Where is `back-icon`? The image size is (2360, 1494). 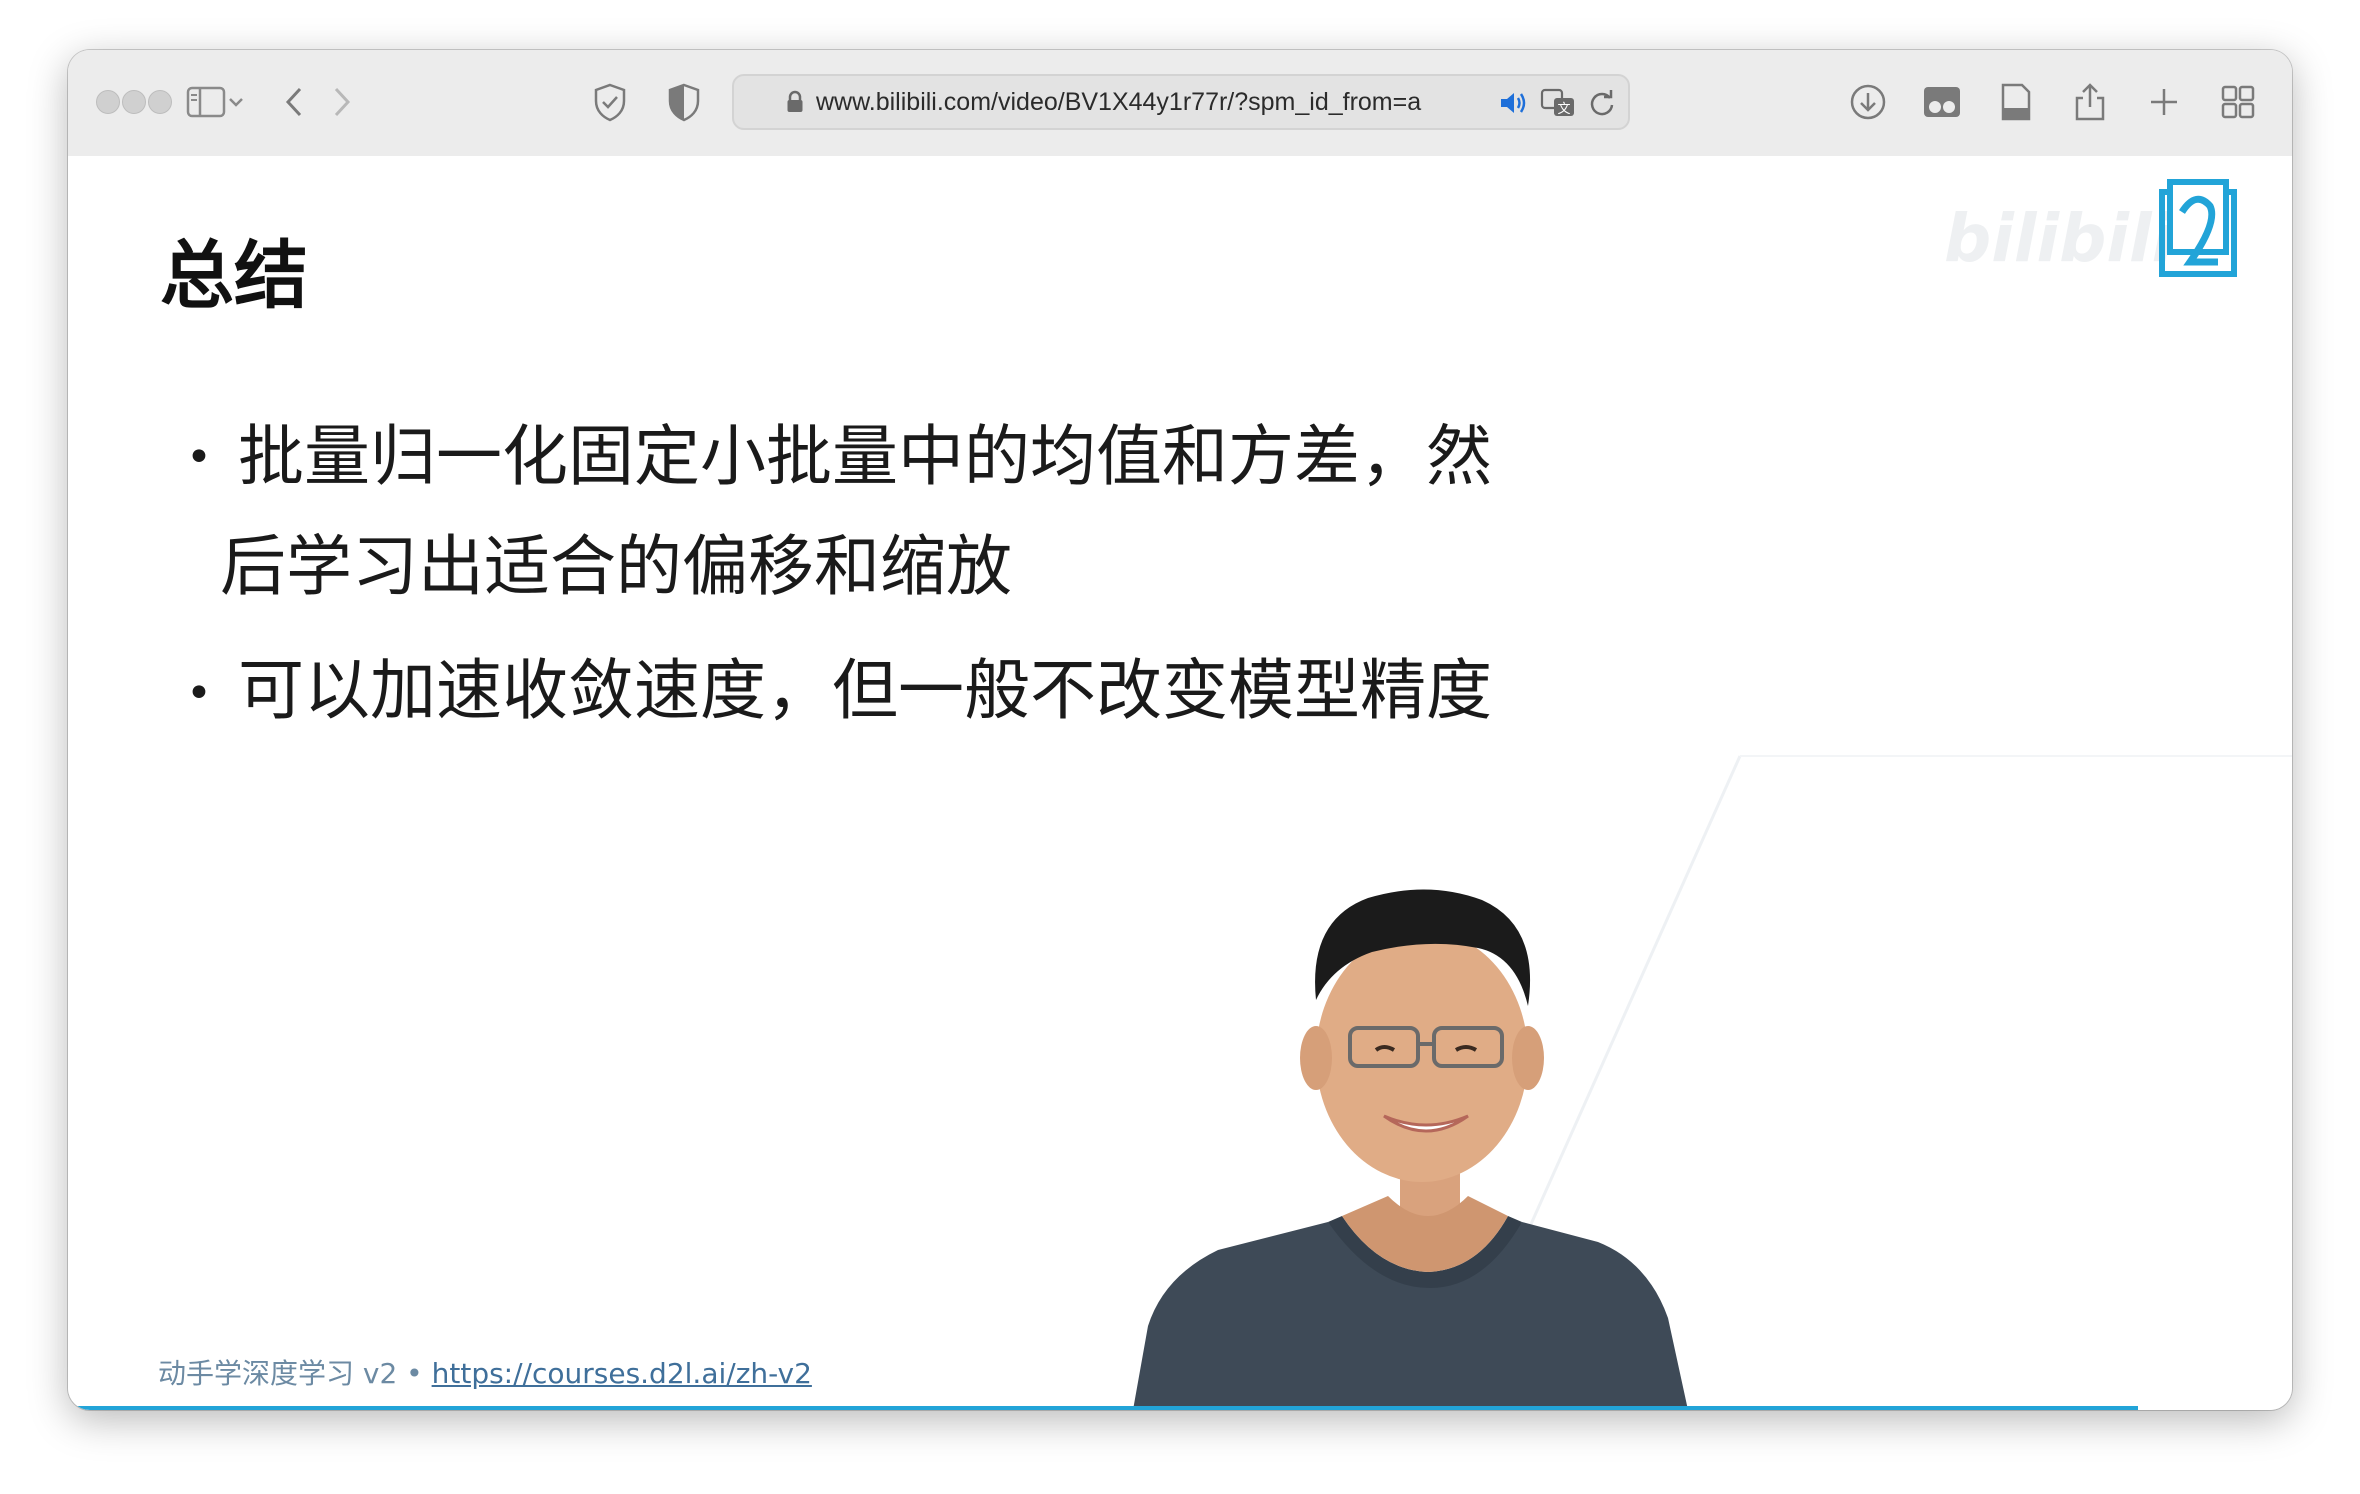 back-icon is located at coordinates (294, 102).